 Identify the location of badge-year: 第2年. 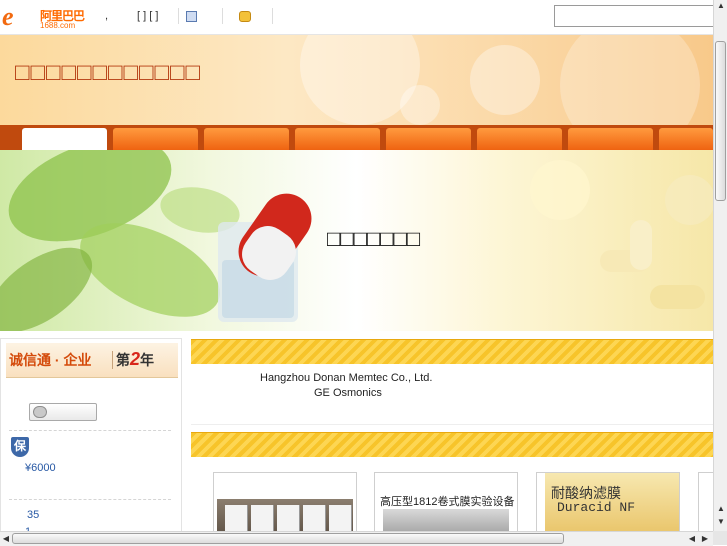
(135, 359).